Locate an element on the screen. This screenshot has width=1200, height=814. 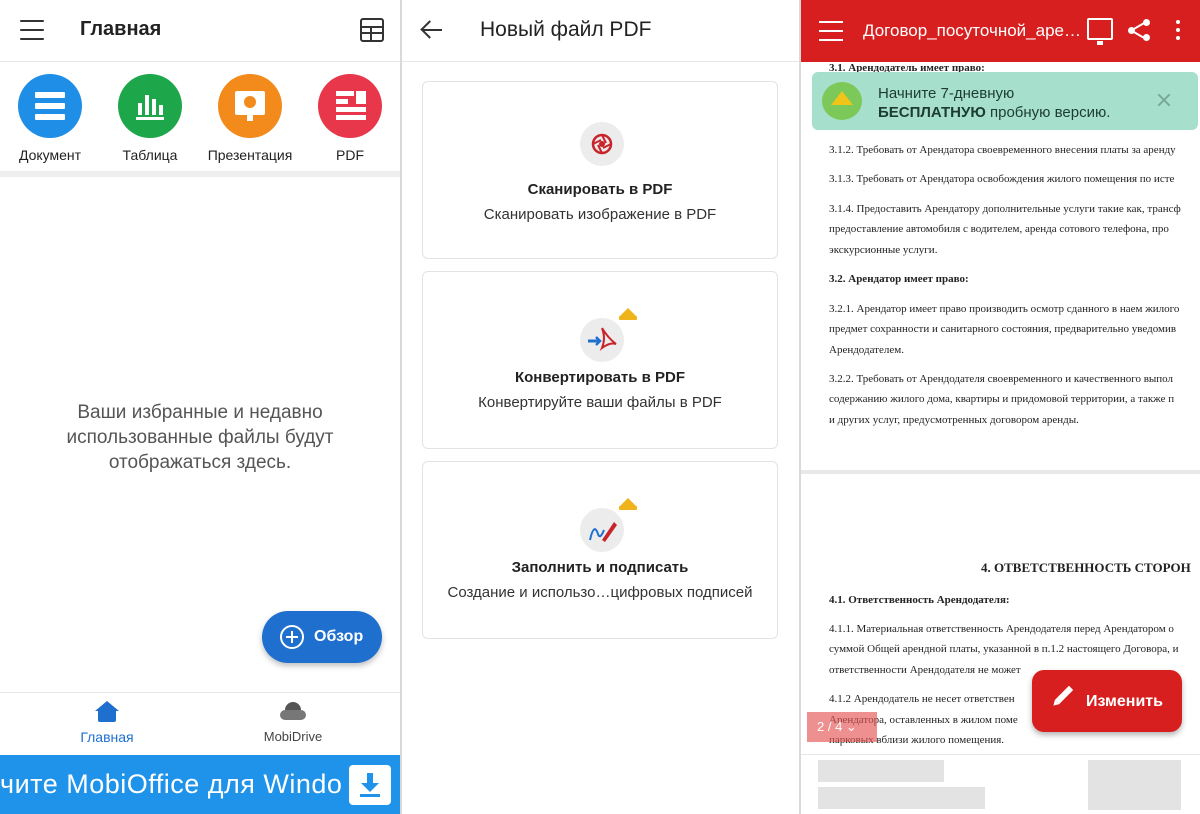
doc-text-line: 4.1. Ответственность Арендодателя: is located at coordinates (919, 600).